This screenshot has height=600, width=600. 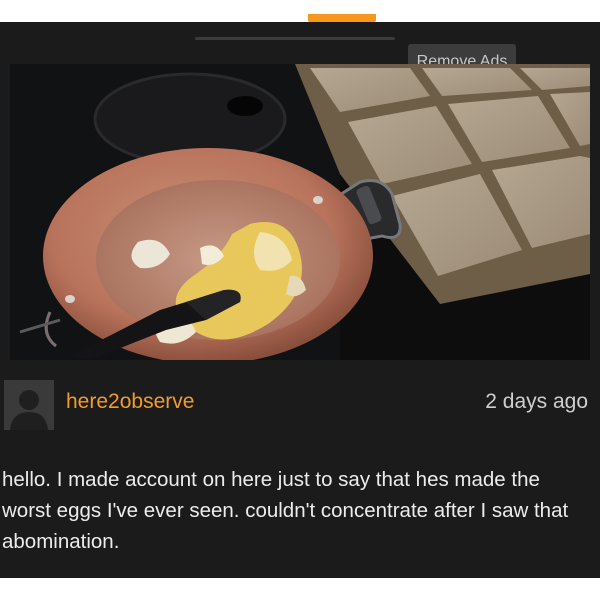 What do you see at coordinates (300, 589) in the screenshot?
I see `bottom-white-bar` at bounding box center [300, 589].